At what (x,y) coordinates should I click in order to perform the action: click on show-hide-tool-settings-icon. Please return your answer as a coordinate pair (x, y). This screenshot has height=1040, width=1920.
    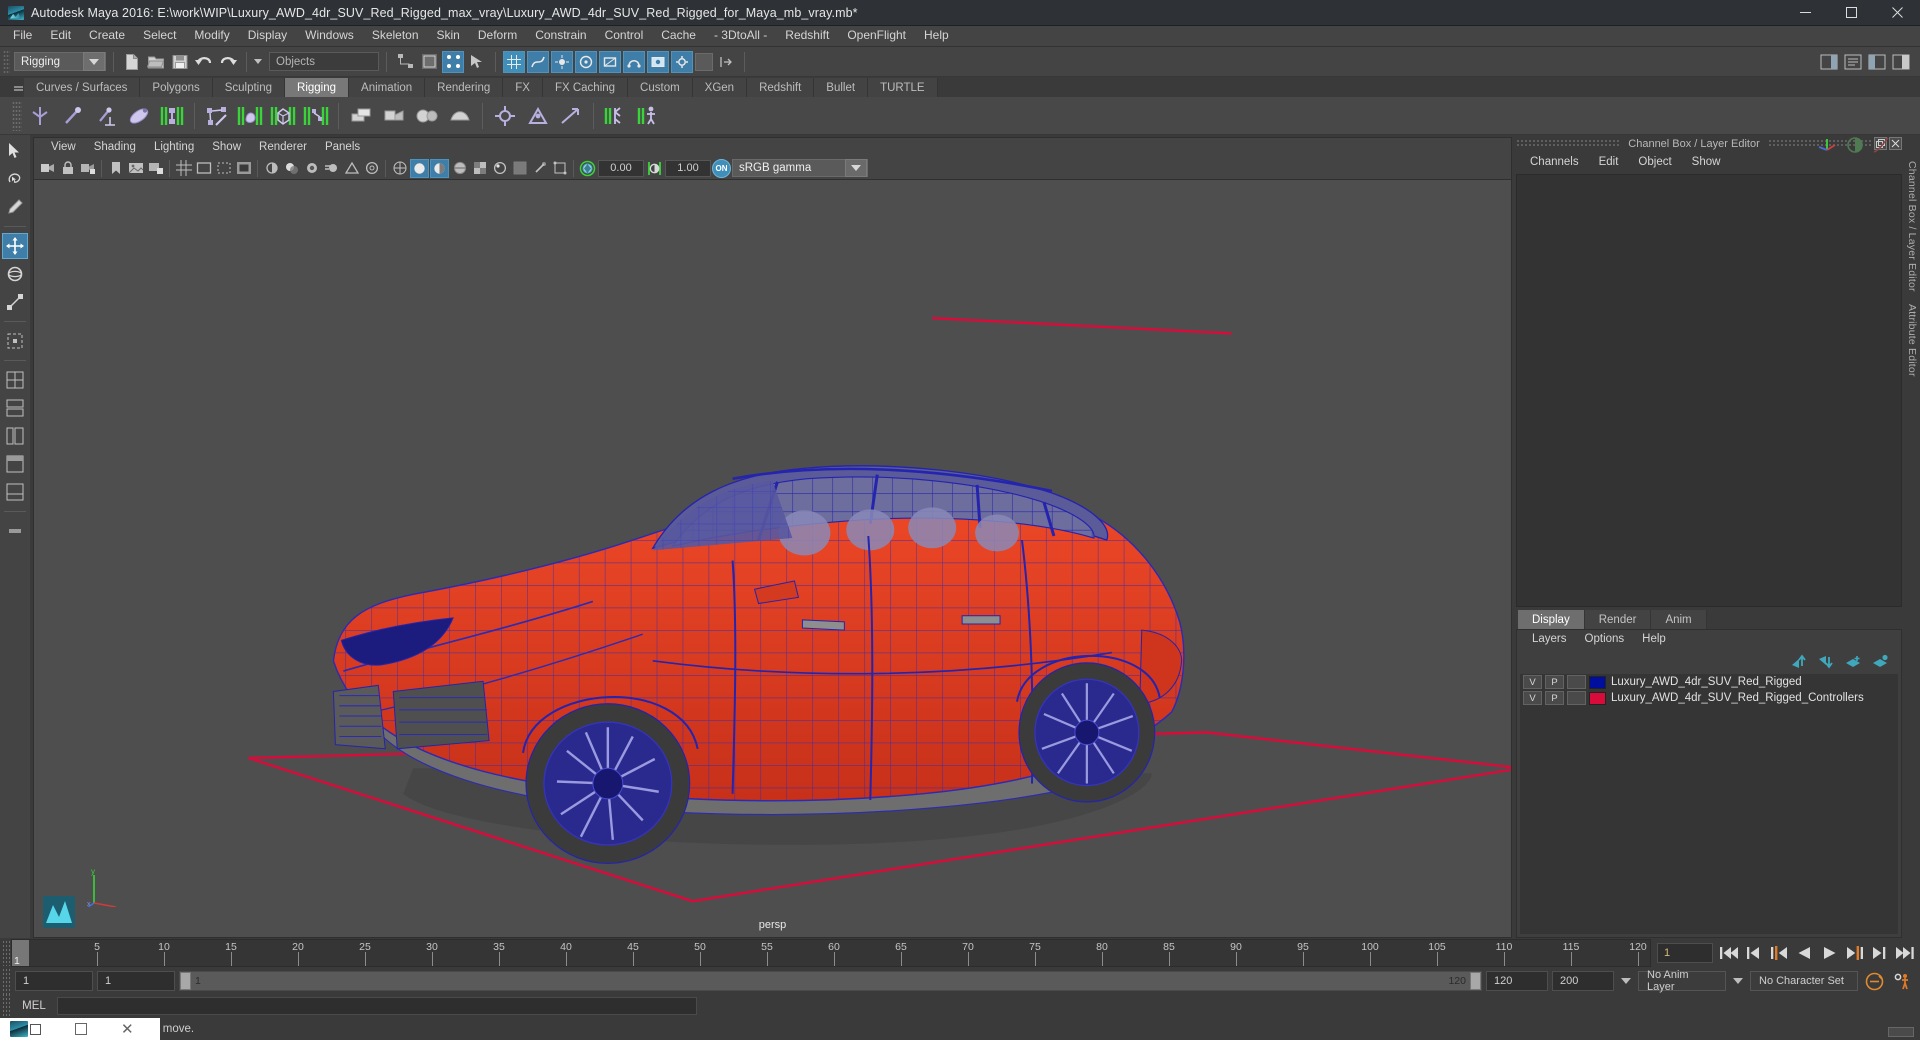
    Looking at the image, I should click on (1877, 62).